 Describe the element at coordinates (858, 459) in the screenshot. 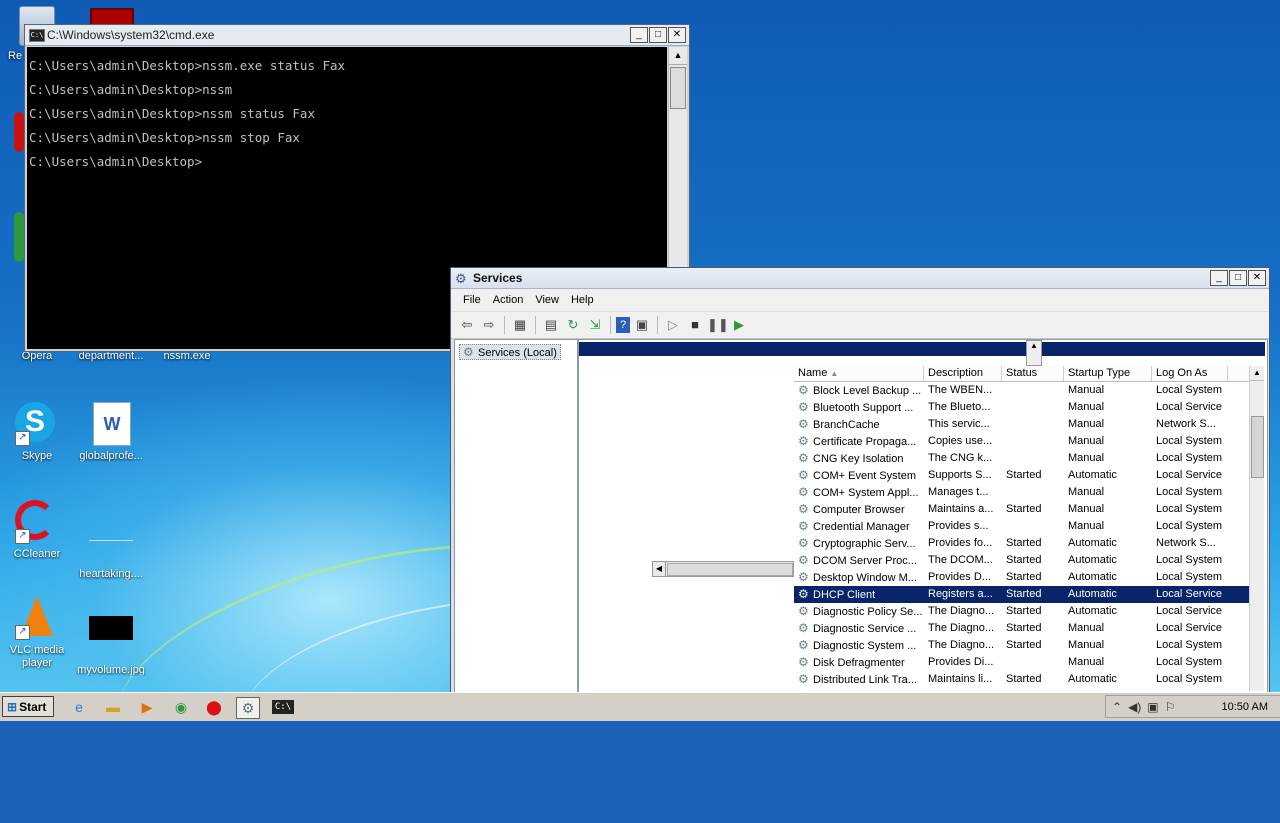

I see `service-name-text: CNG Key Isolation` at that location.